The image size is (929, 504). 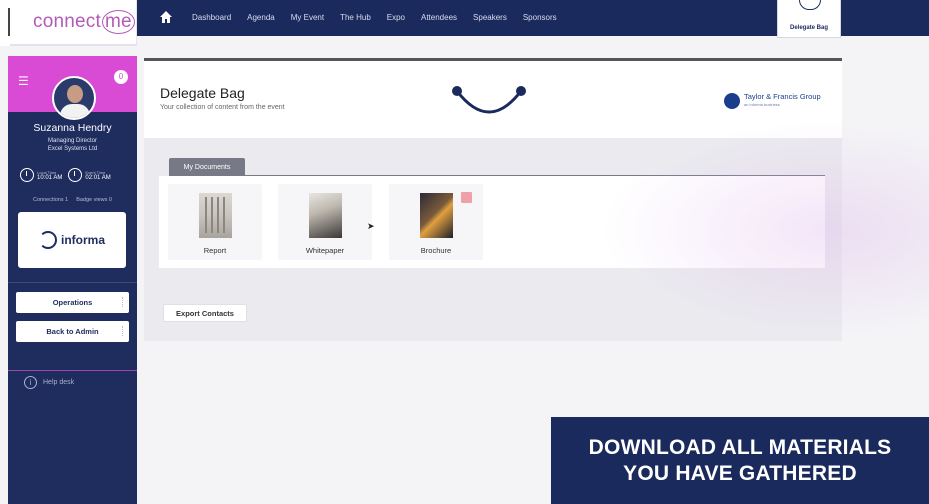 I want to click on back-to-admin-button: Back to Admin, so click(x=72, y=331).